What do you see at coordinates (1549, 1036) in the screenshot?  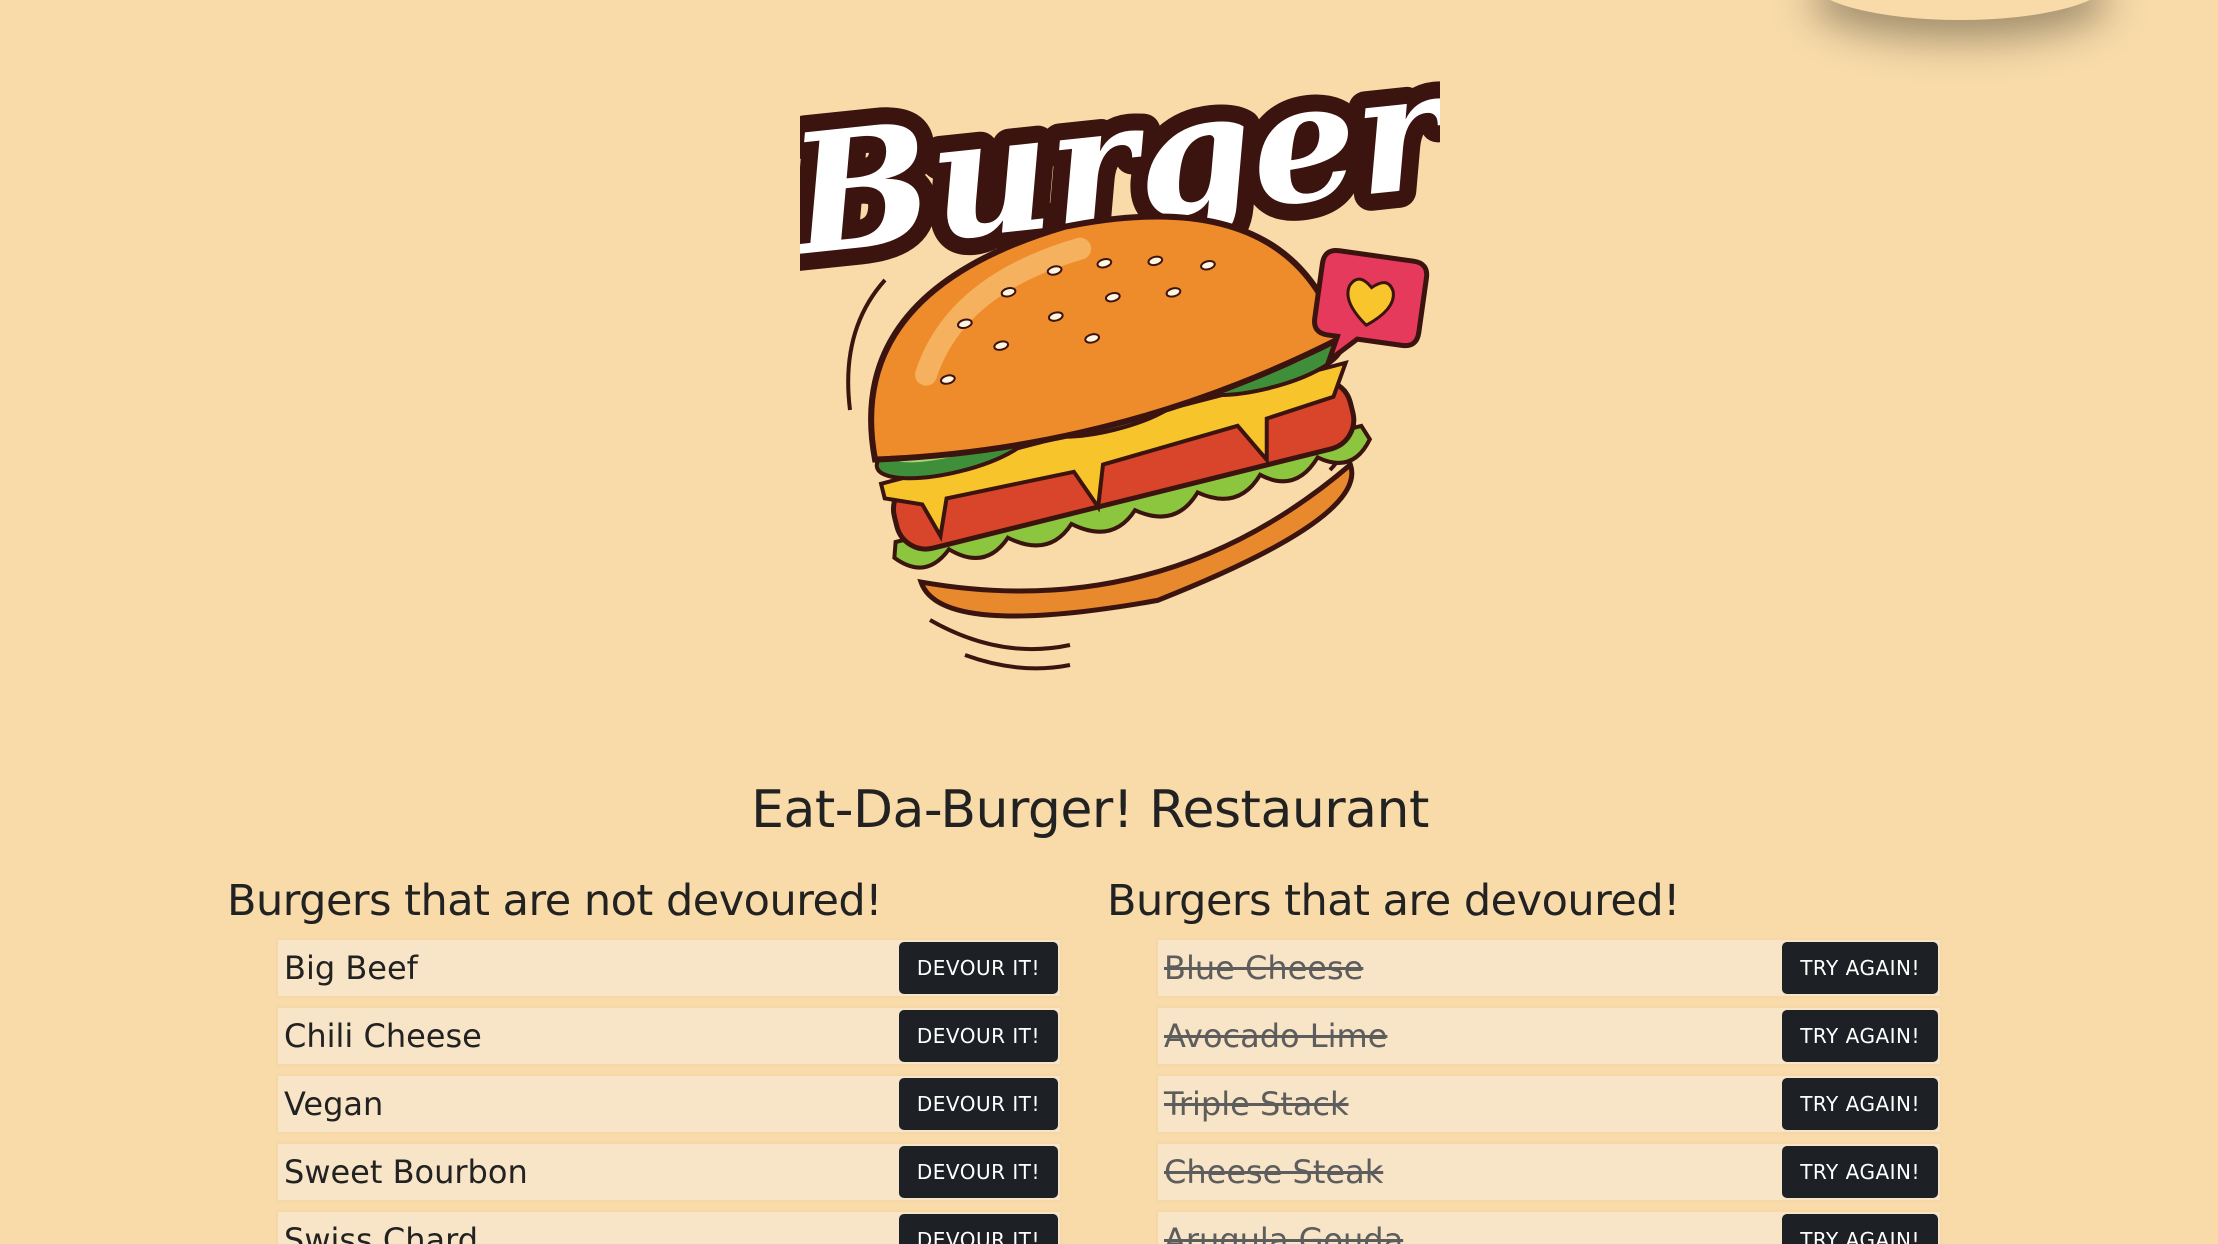 I see `list-item: Avocado Lime TRY AGAIN!` at bounding box center [1549, 1036].